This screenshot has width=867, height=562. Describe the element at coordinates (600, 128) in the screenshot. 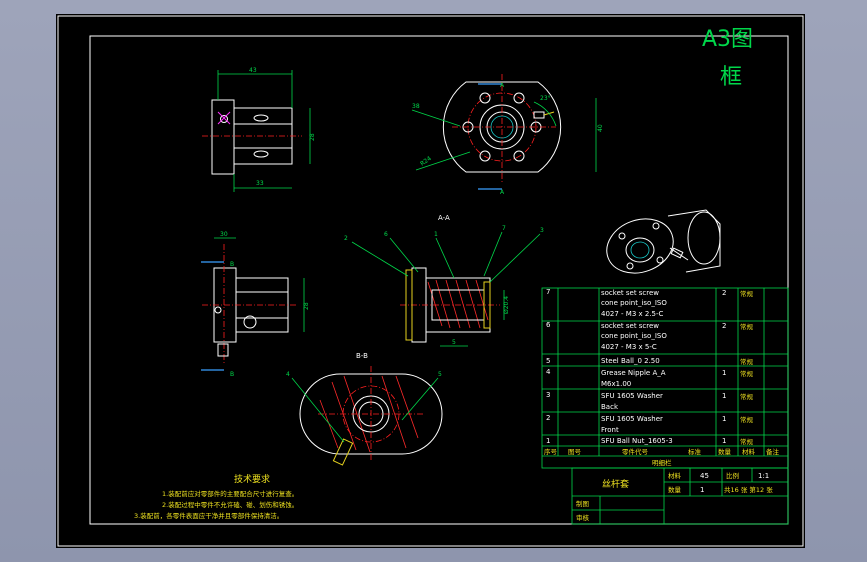

I see `dim-flange-height: 40` at that location.